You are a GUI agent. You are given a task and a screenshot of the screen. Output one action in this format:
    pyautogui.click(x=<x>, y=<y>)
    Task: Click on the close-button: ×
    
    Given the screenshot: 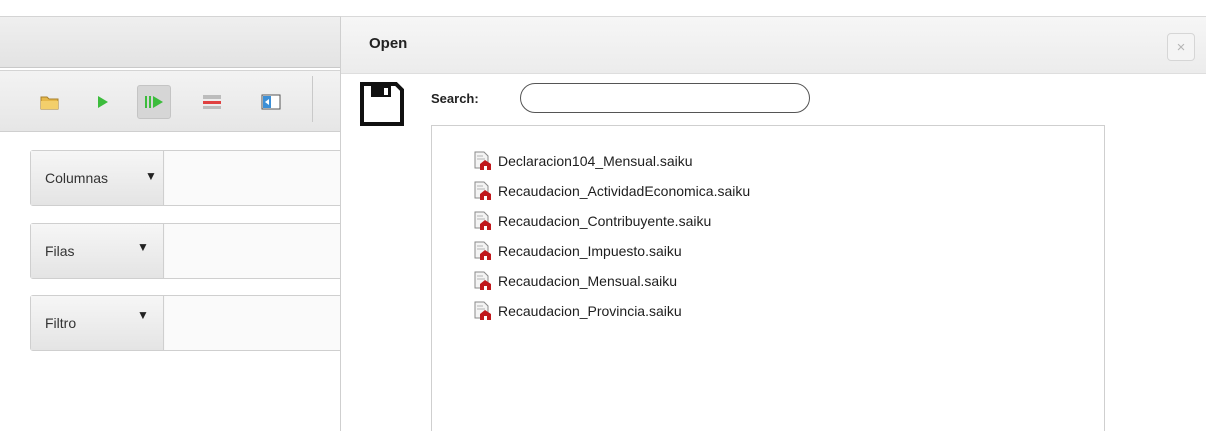 What is the action you would take?
    pyautogui.click(x=1181, y=47)
    